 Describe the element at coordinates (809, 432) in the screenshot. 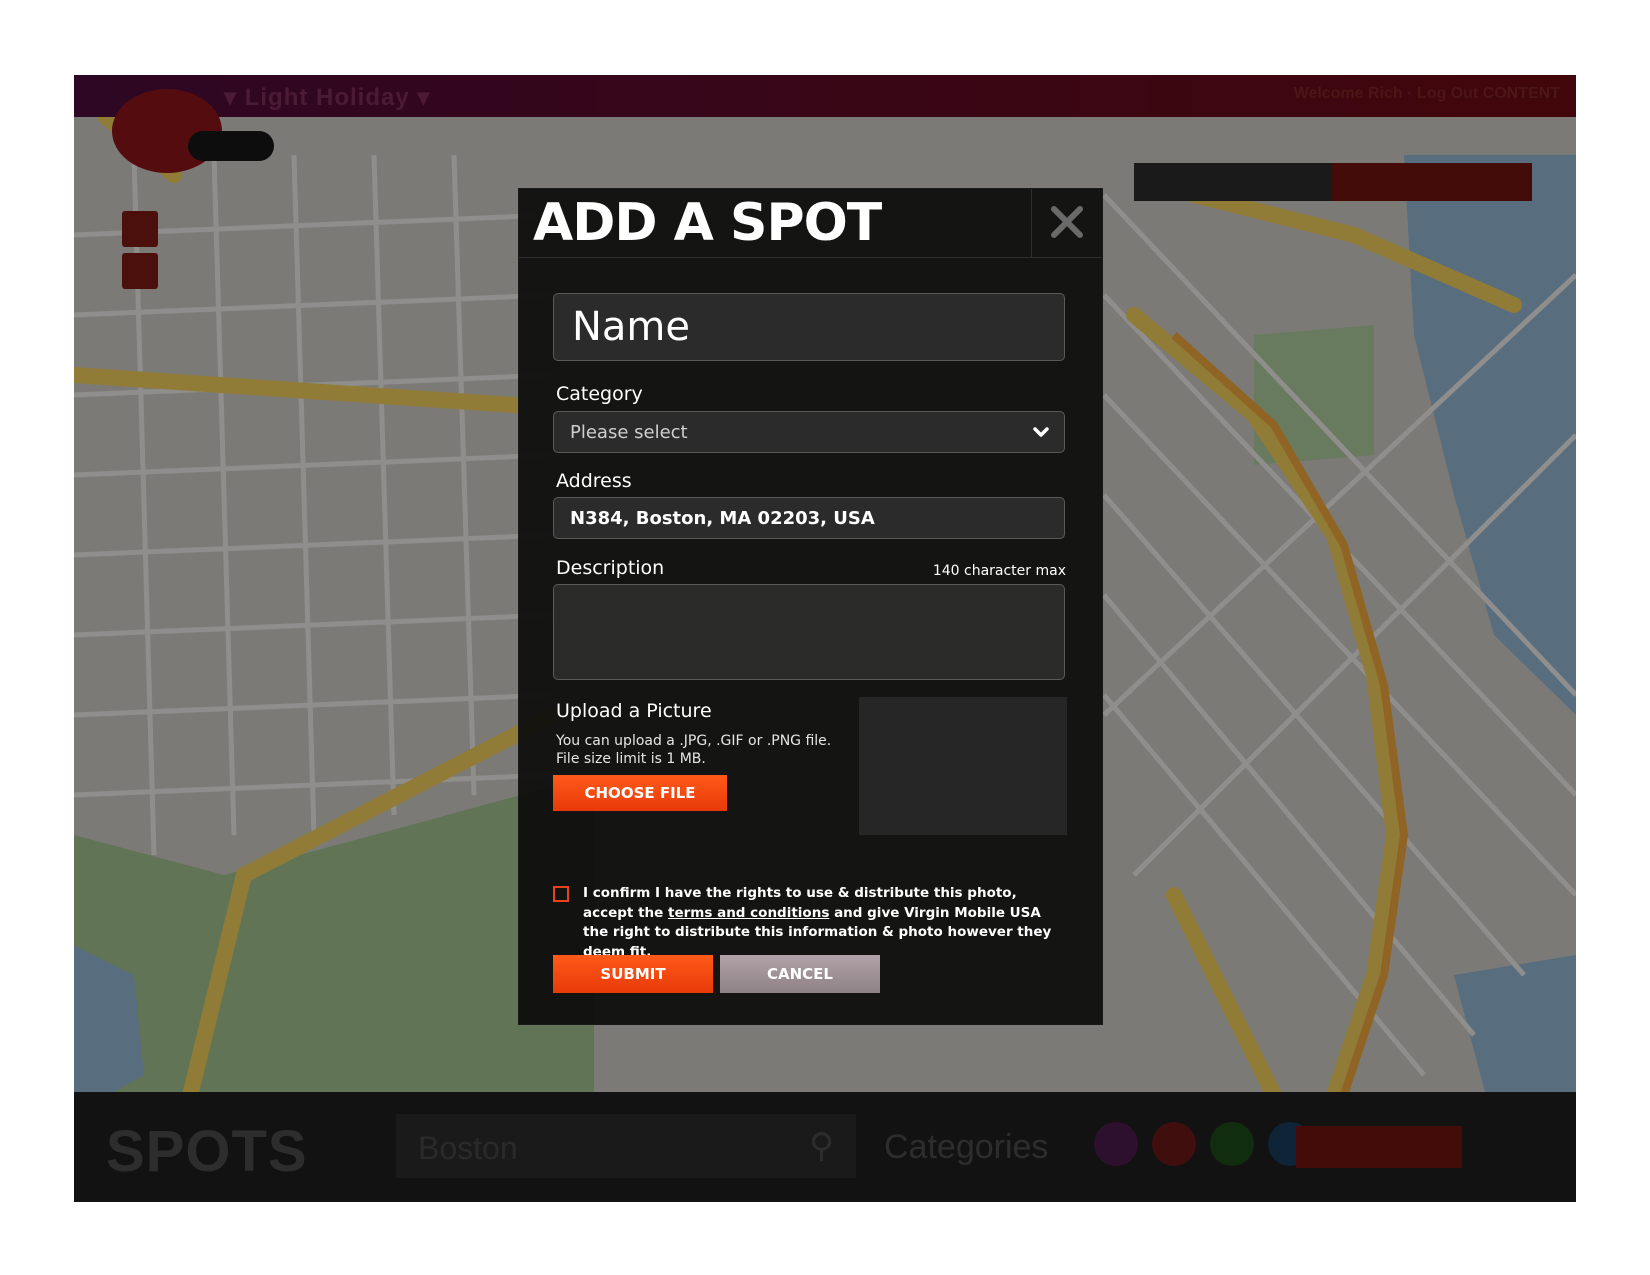

I see `category-select: Please select` at that location.